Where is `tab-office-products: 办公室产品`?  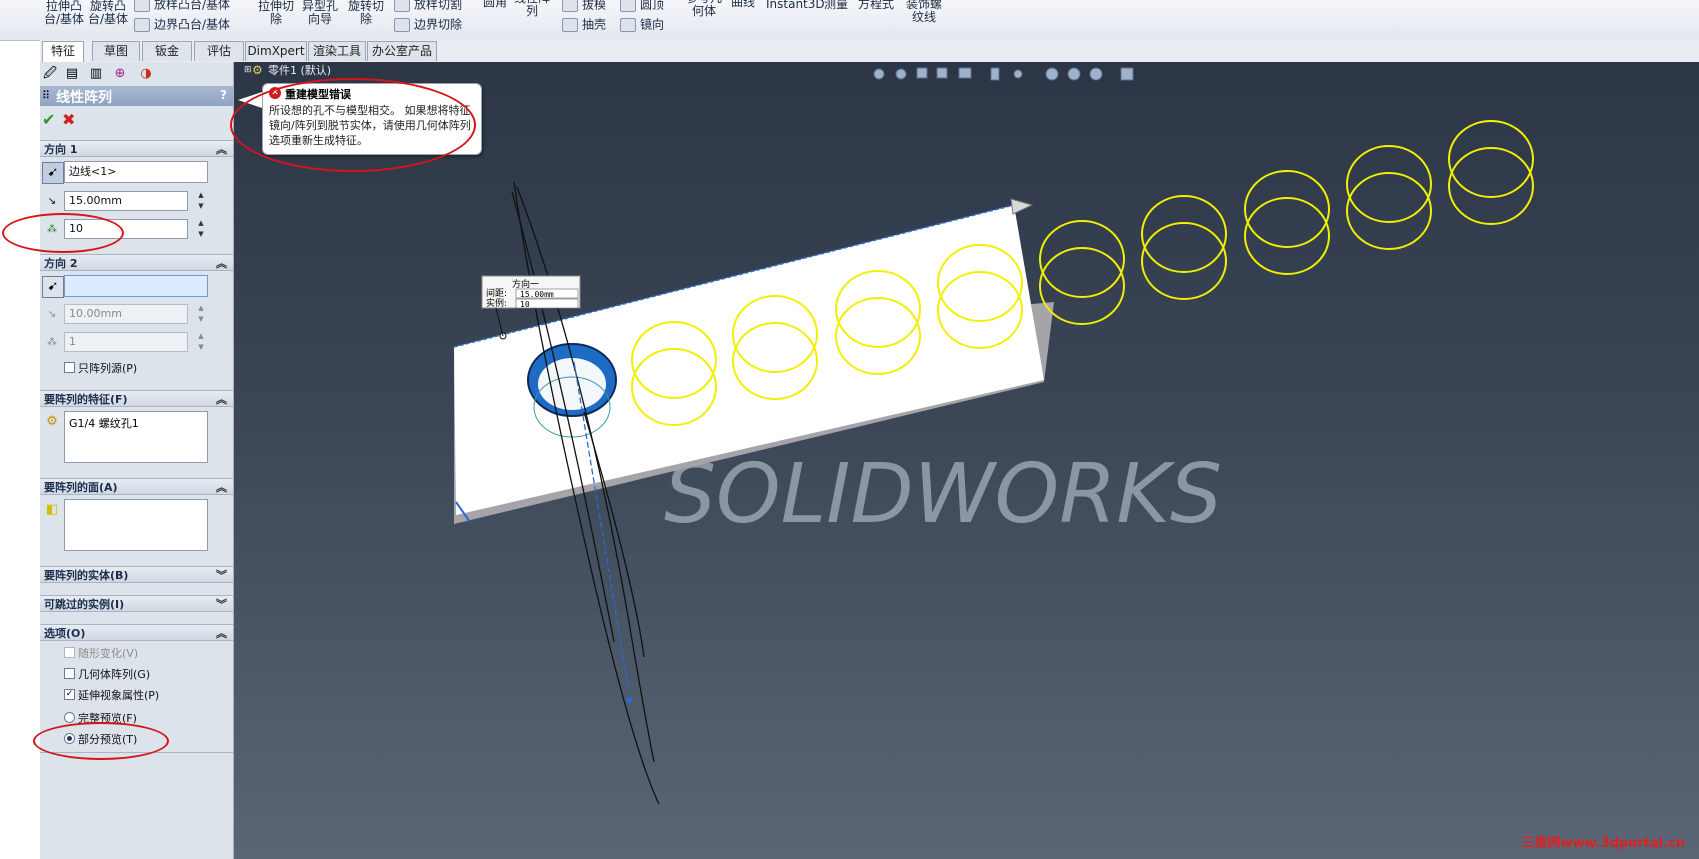 tab-office-products: 办公室产品 is located at coordinates (402, 51).